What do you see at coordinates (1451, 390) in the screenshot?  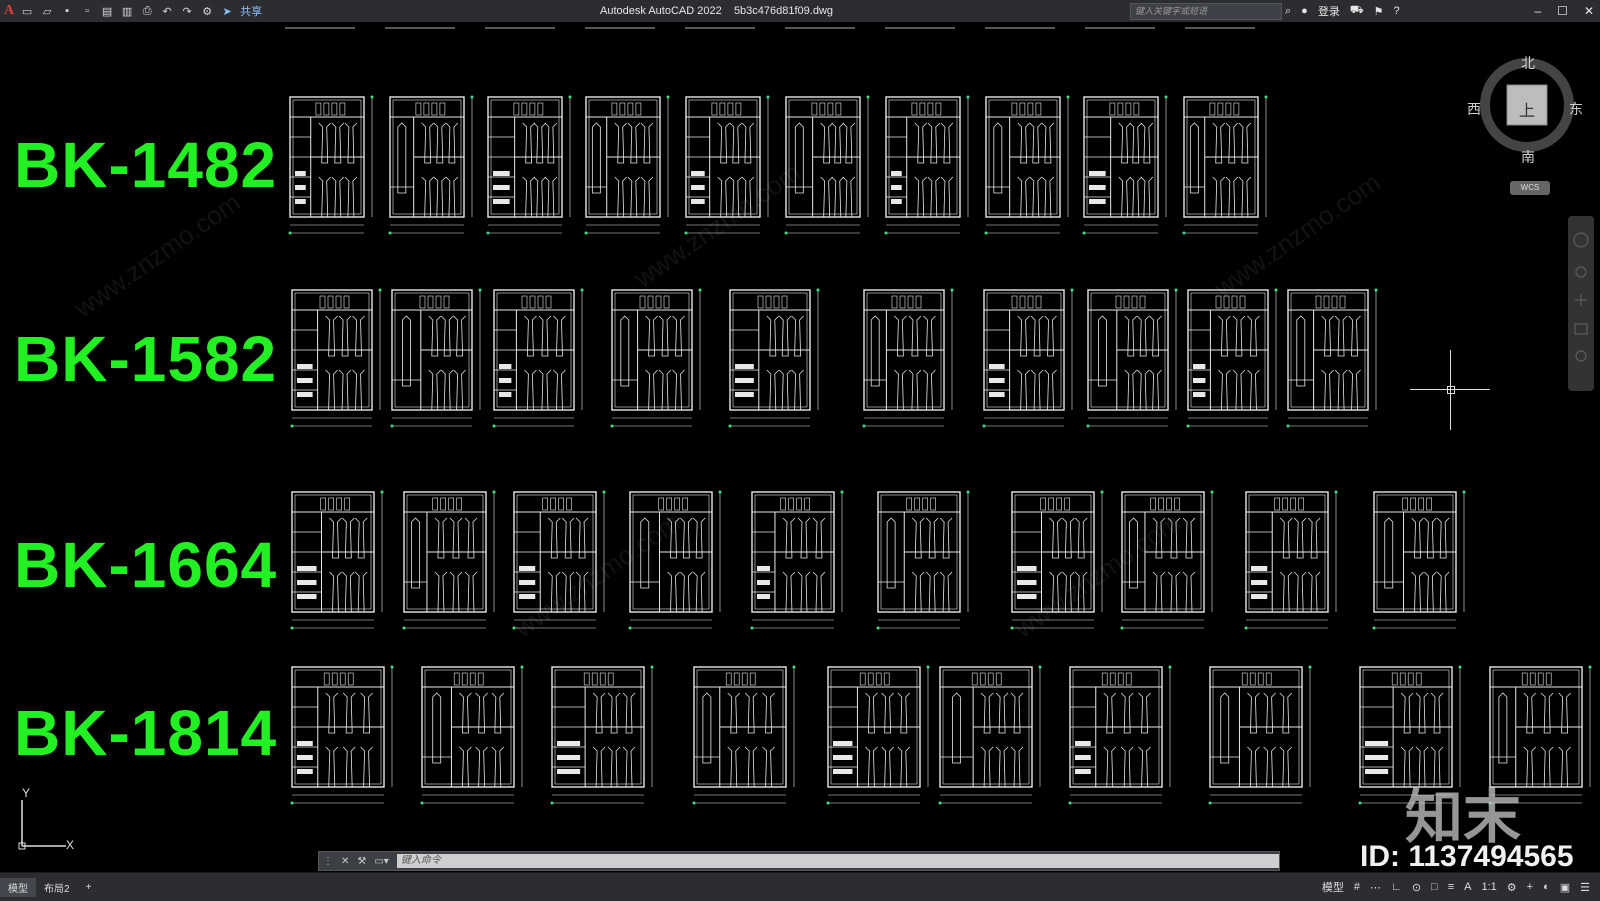 I see `cursor-pickbox` at bounding box center [1451, 390].